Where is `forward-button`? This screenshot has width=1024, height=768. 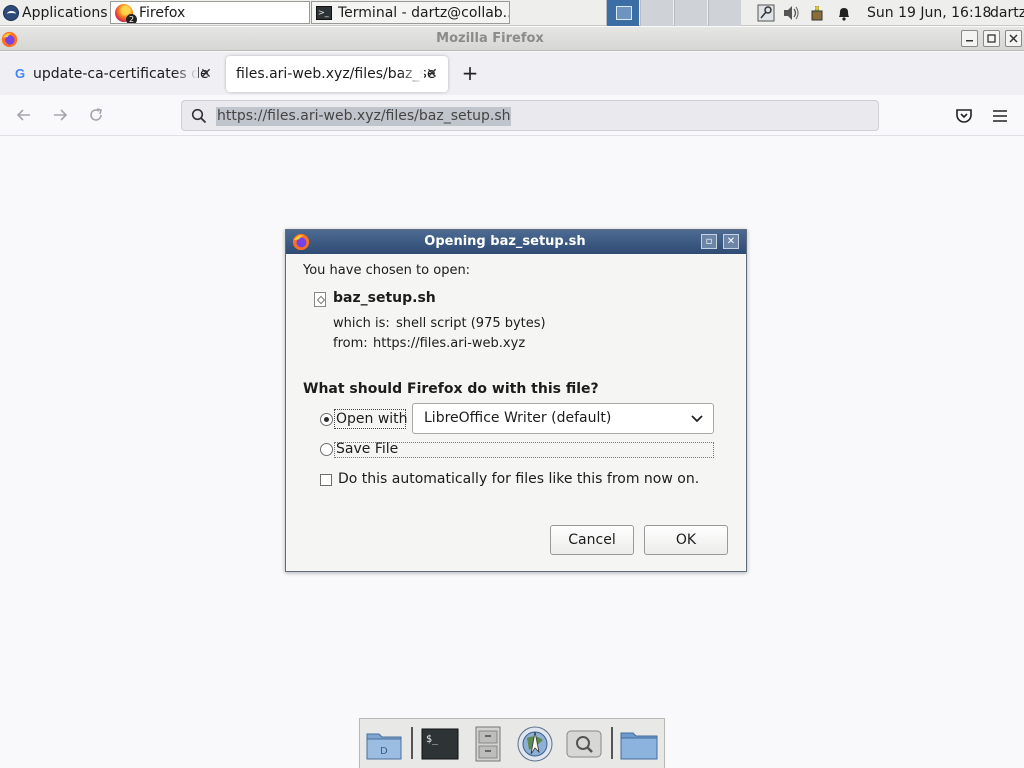
forward-button is located at coordinates (60, 115).